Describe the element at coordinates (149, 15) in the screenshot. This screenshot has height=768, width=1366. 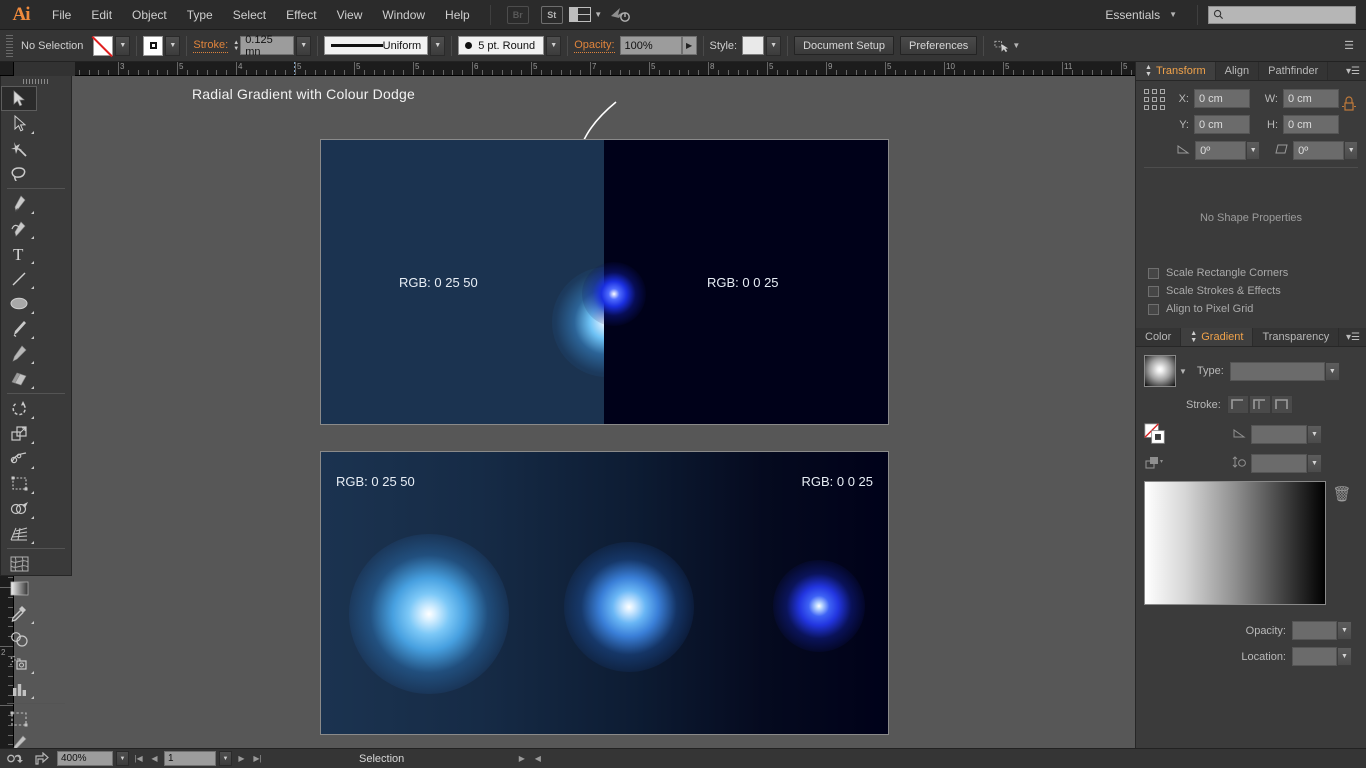
I see `menu-object: Object` at that location.